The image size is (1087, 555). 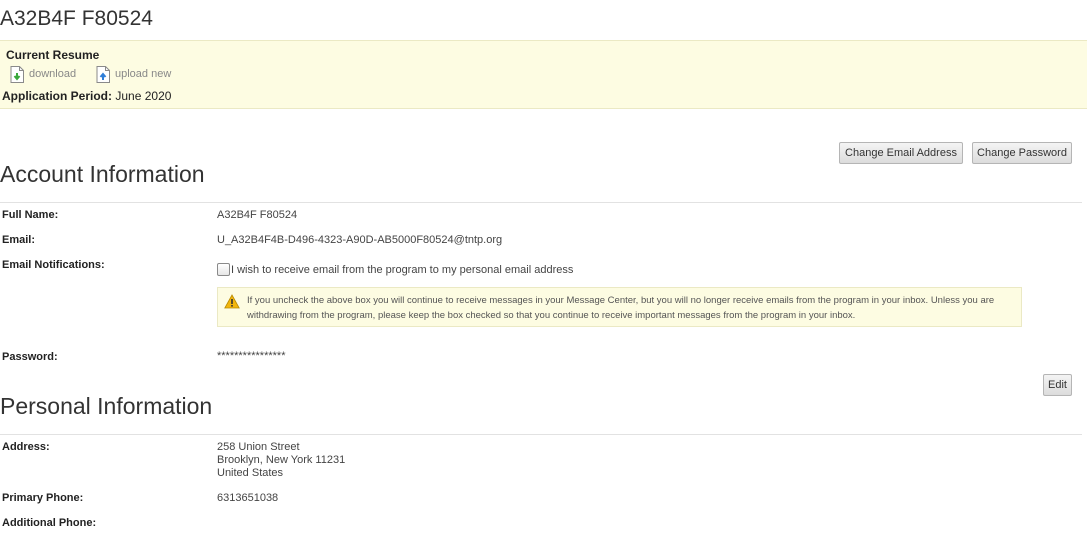 What do you see at coordinates (258, 447) in the screenshot?
I see `address-line-street: 258 Union Street` at bounding box center [258, 447].